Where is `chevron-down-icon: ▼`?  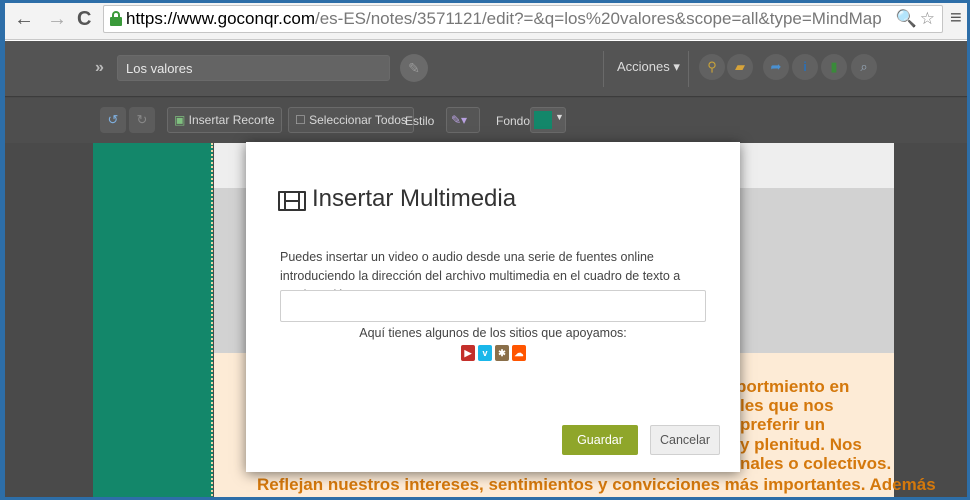 chevron-down-icon: ▼ is located at coordinates (559, 117).